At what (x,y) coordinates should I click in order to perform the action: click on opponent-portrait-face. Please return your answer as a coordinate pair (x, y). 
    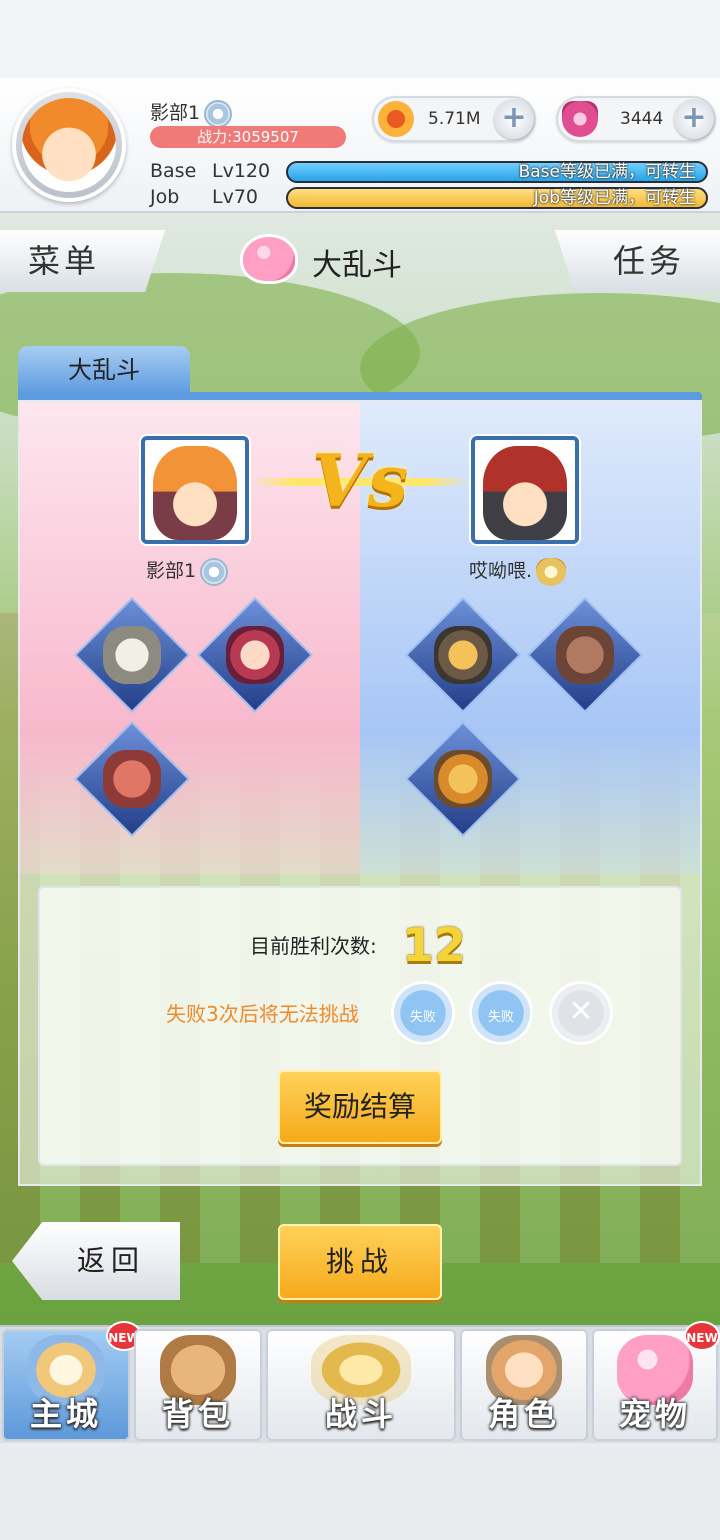
    Looking at the image, I should click on (525, 493).